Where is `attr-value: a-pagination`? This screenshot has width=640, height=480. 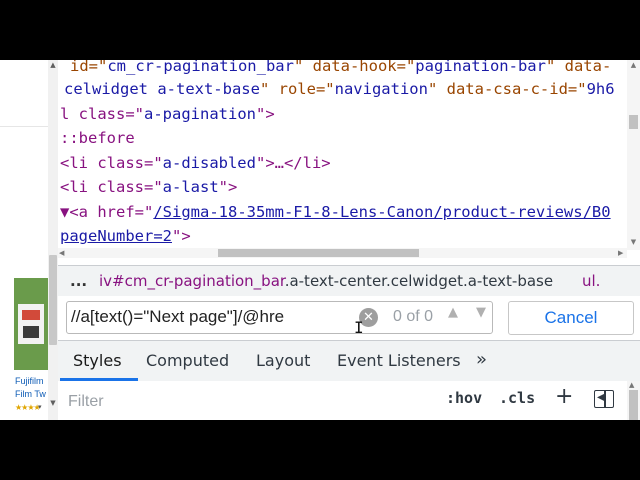 attr-value: a-pagination is located at coordinates (200, 114).